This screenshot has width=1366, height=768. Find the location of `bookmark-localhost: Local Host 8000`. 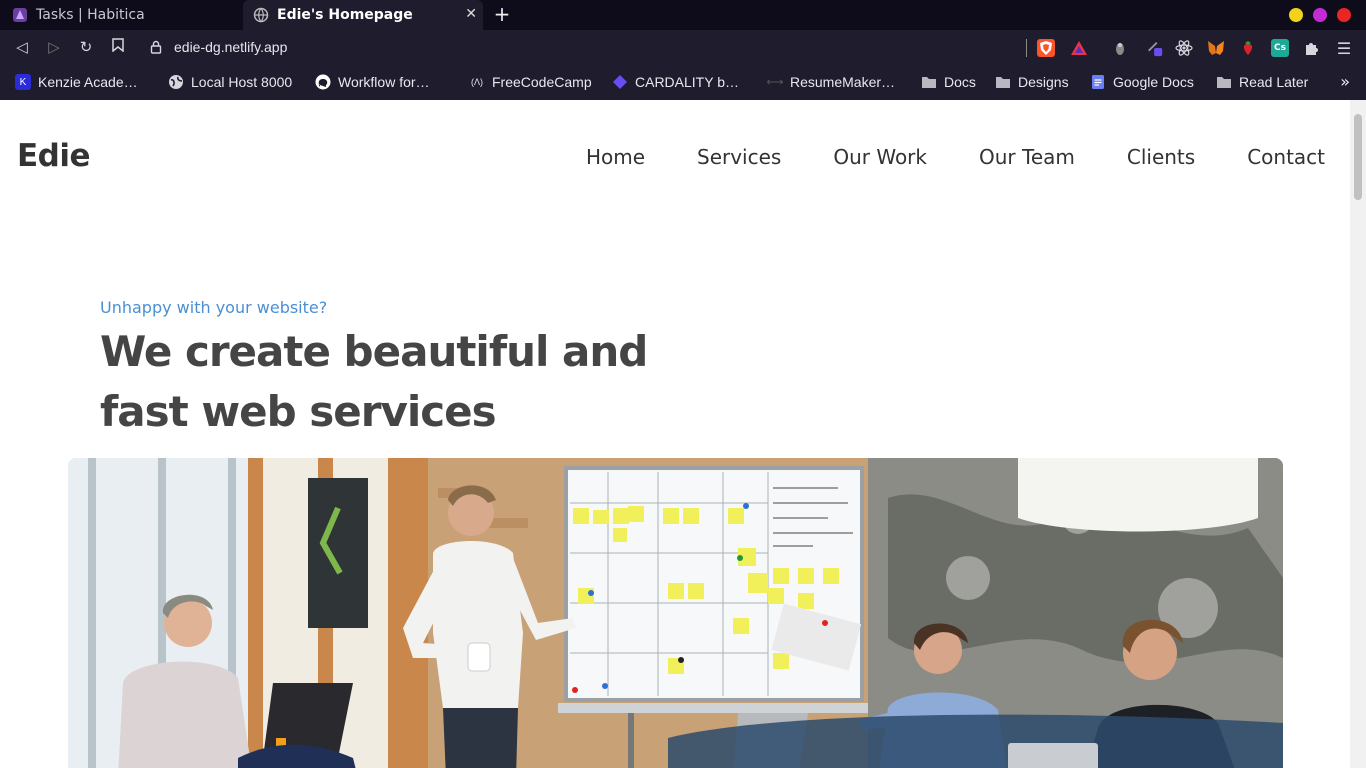

bookmark-localhost: Local Host 8000 is located at coordinates (230, 82).